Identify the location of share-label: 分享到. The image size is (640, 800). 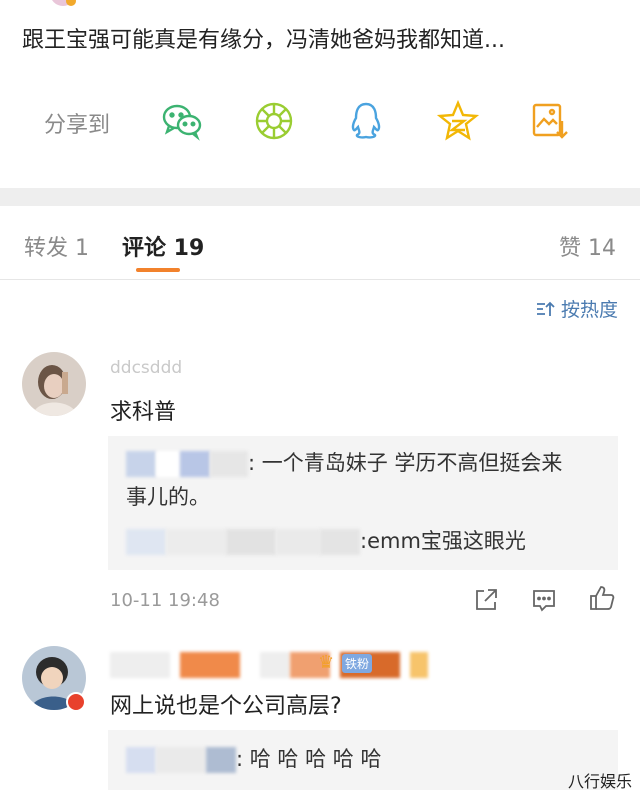
(77, 125).